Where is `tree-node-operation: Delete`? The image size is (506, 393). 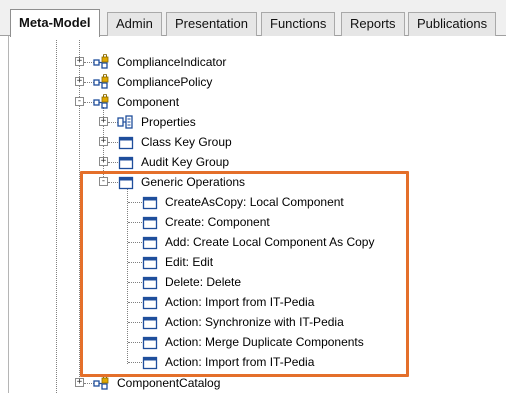
tree-node-operation: Delete is located at coordinates (253, 282).